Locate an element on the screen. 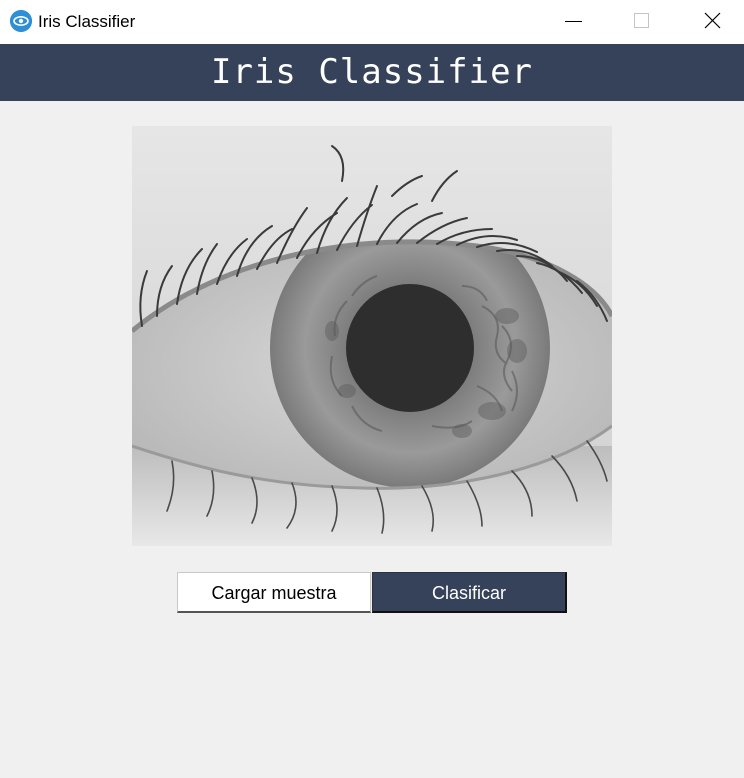  app-header-title: Iris Classifier is located at coordinates (372, 72).